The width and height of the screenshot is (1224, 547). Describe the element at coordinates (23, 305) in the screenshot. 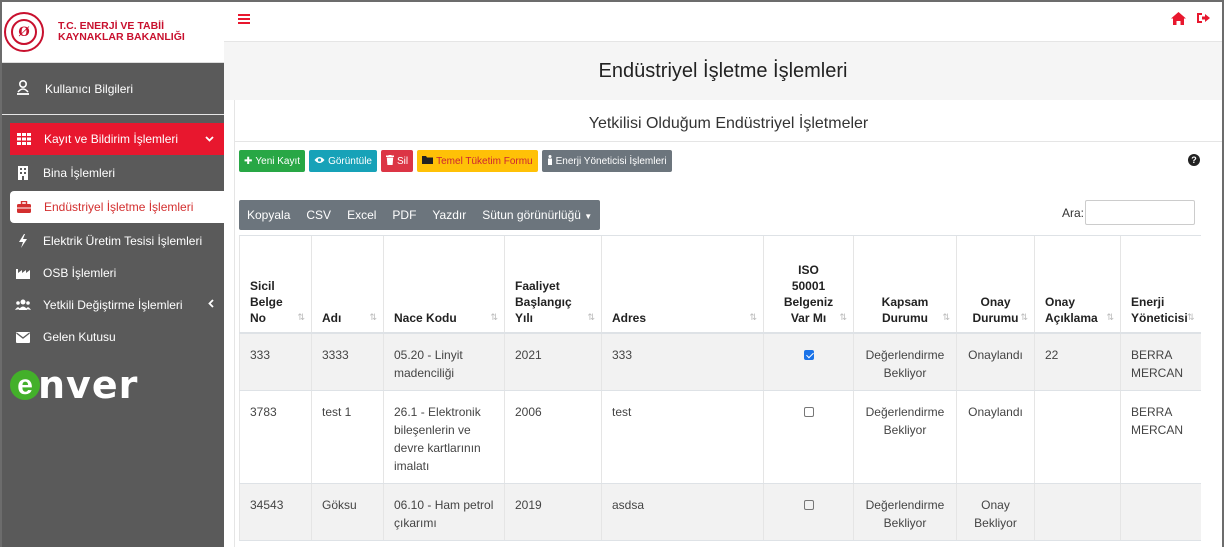

I see `users-icon` at that location.